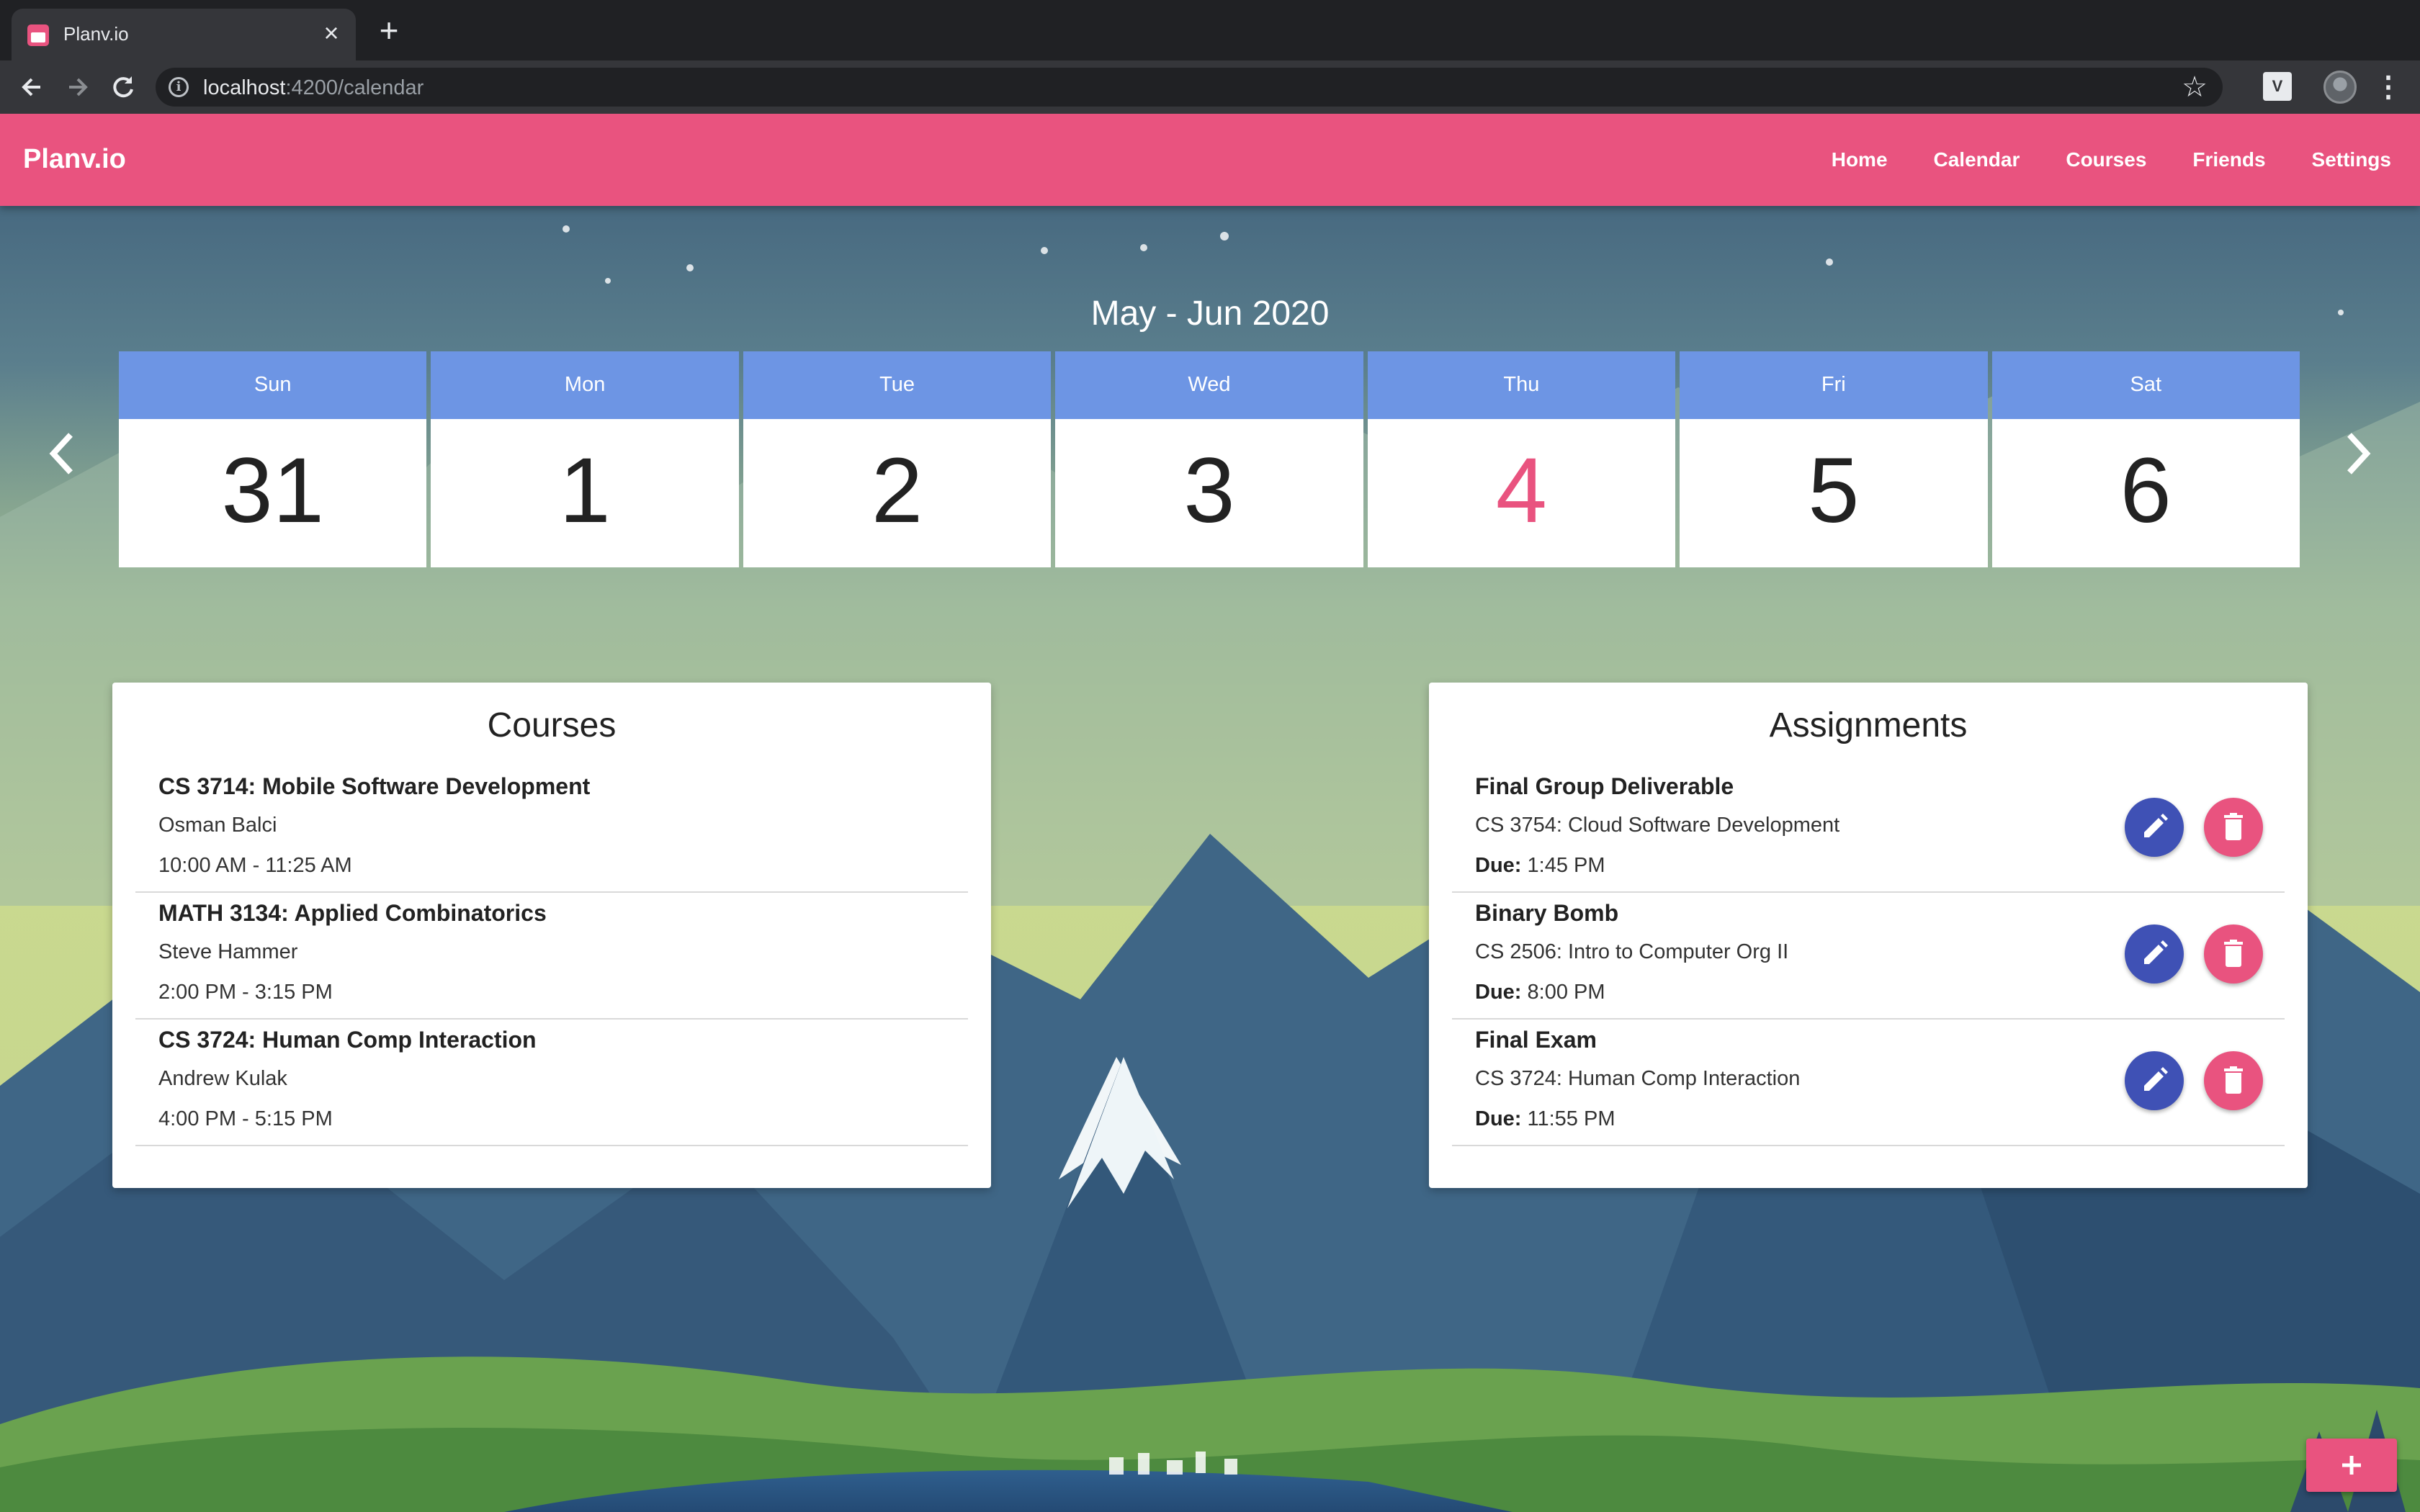 Image resolution: width=2420 pixels, height=1512 pixels. I want to click on due-time: 11:55 PM, so click(1571, 1118).